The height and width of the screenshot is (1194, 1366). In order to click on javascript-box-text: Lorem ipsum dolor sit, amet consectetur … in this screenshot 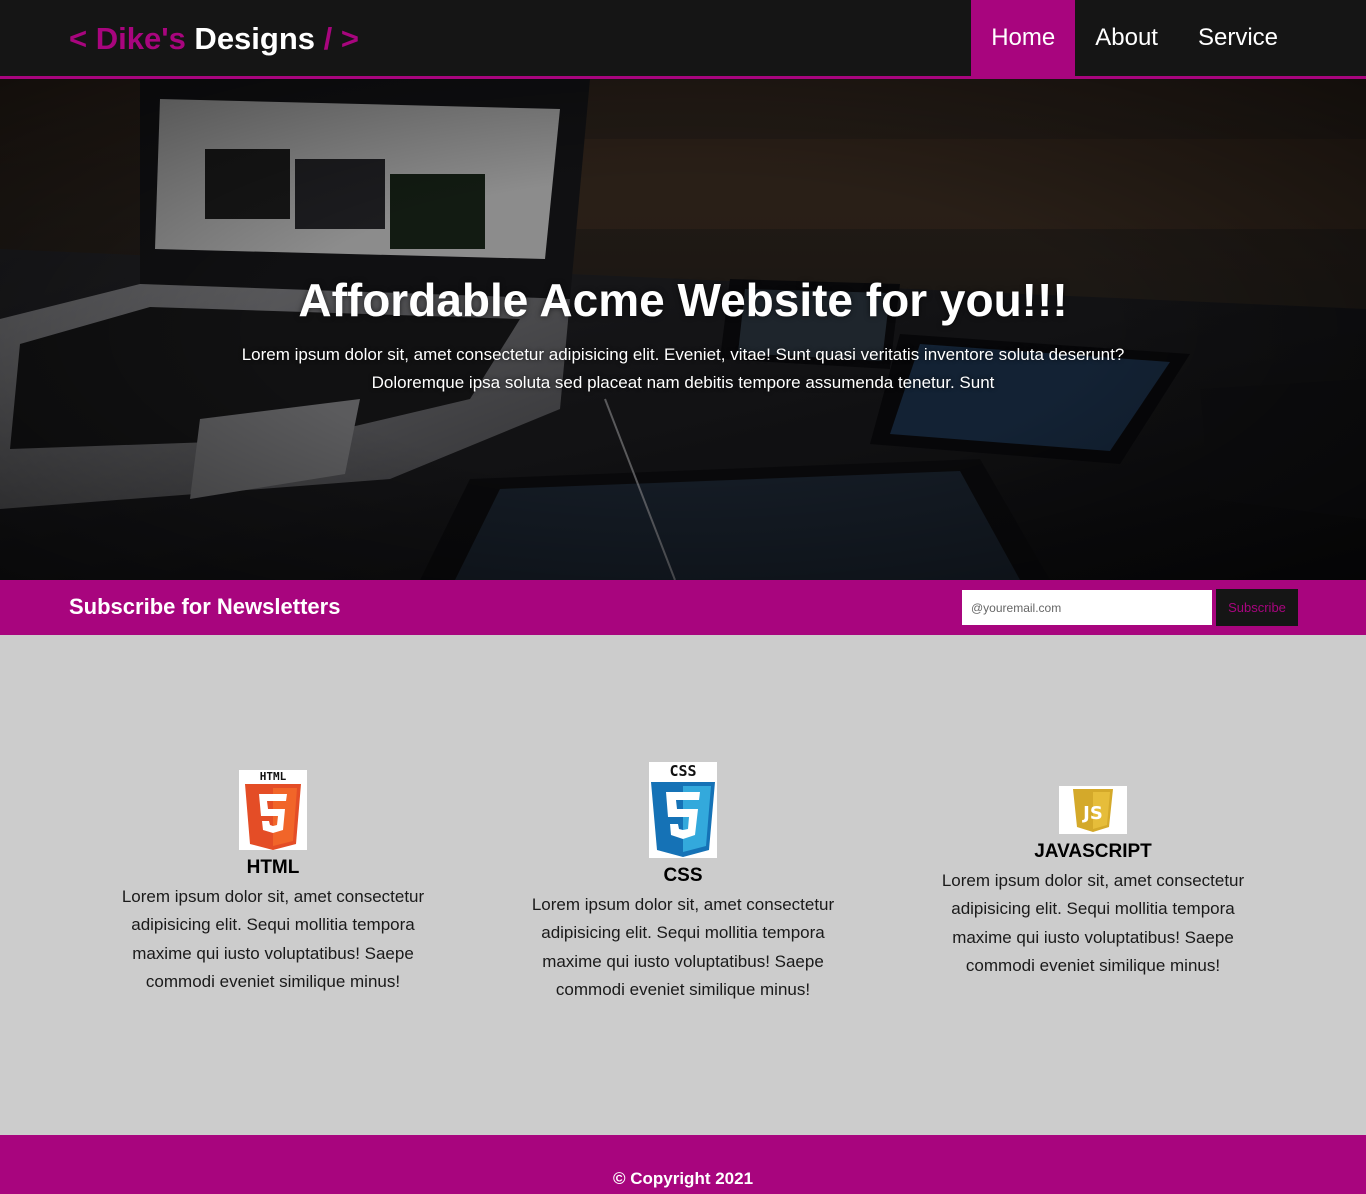, I will do `click(1093, 923)`.